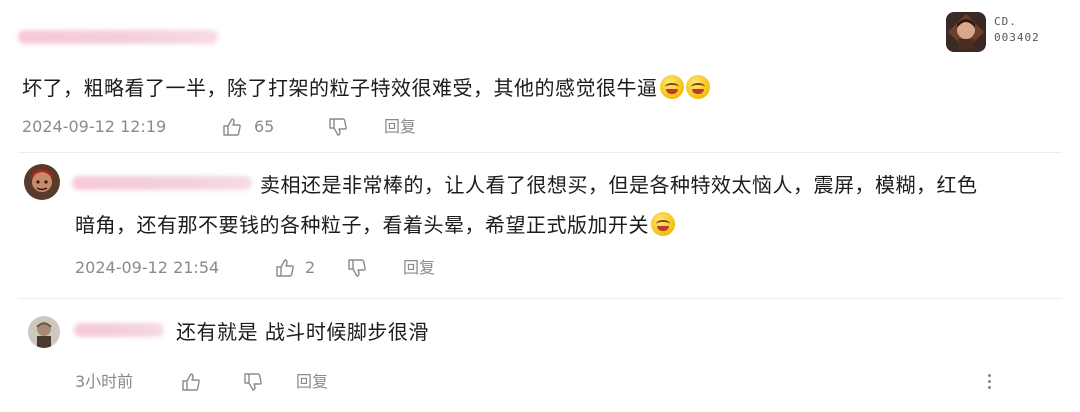 The width and height of the screenshot is (1080, 412). What do you see at coordinates (400, 127) in the screenshot?
I see `comment-1-reply-button: 回复` at bounding box center [400, 127].